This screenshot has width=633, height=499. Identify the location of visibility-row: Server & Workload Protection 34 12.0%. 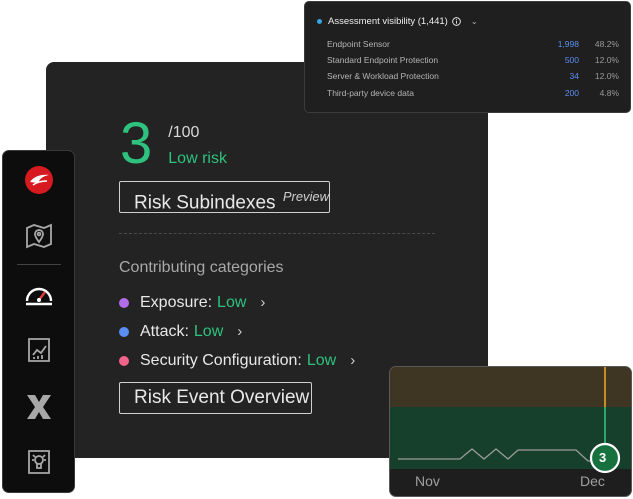
(473, 76).